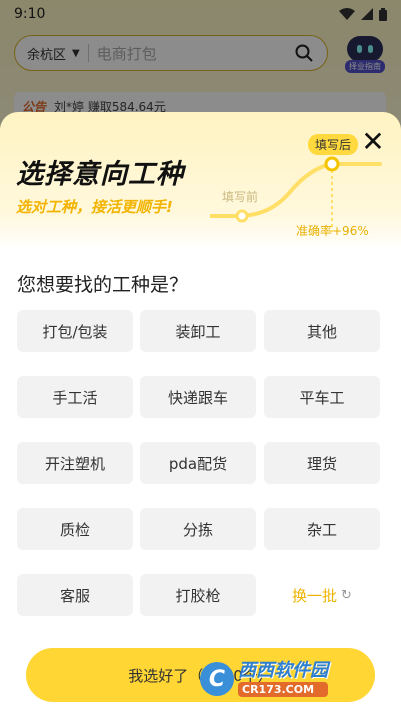 The width and height of the screenshot is (401, 713). Describe the element at coordinates (315, 595) in the screenshot. I see `refresh-label: 换一批` at that location.